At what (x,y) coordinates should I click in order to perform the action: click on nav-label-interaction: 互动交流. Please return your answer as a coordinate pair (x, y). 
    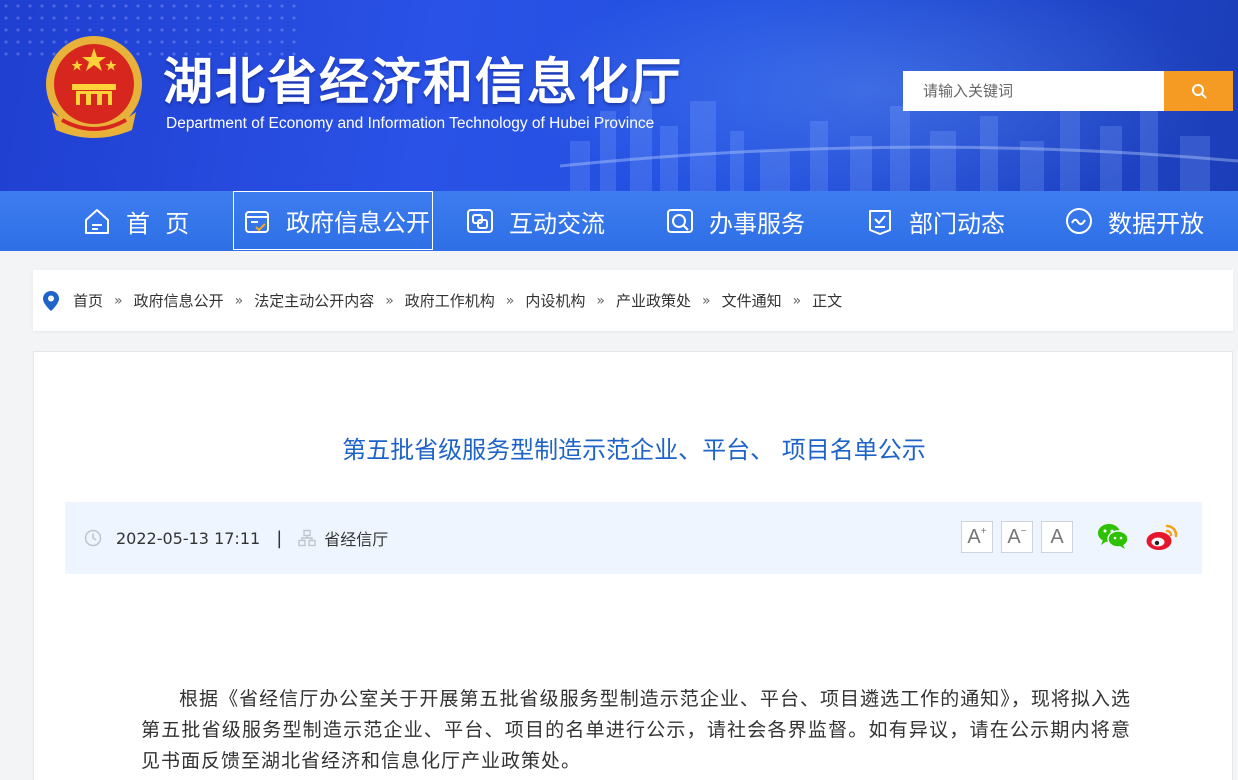
    Looking at the image, I should click on (557, 223).